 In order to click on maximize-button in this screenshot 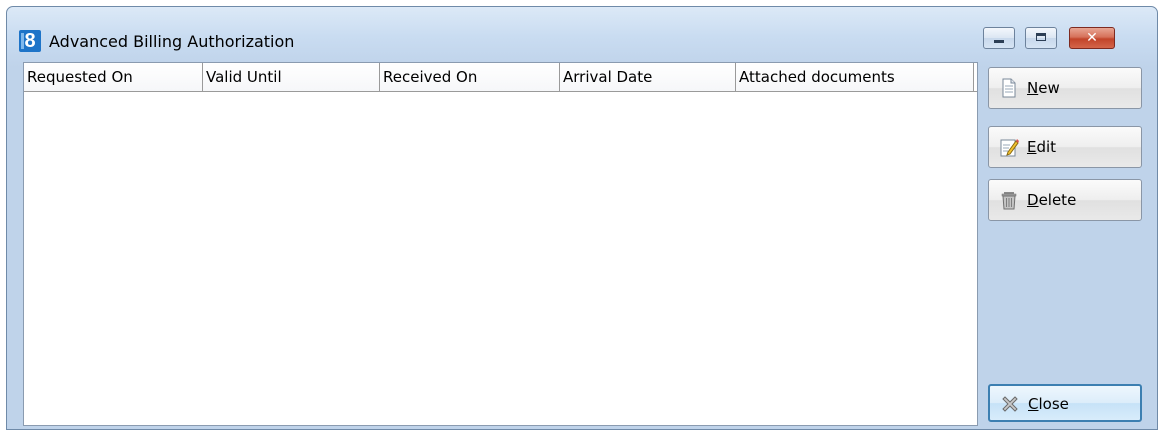, I will do `click(1041, 38)`.